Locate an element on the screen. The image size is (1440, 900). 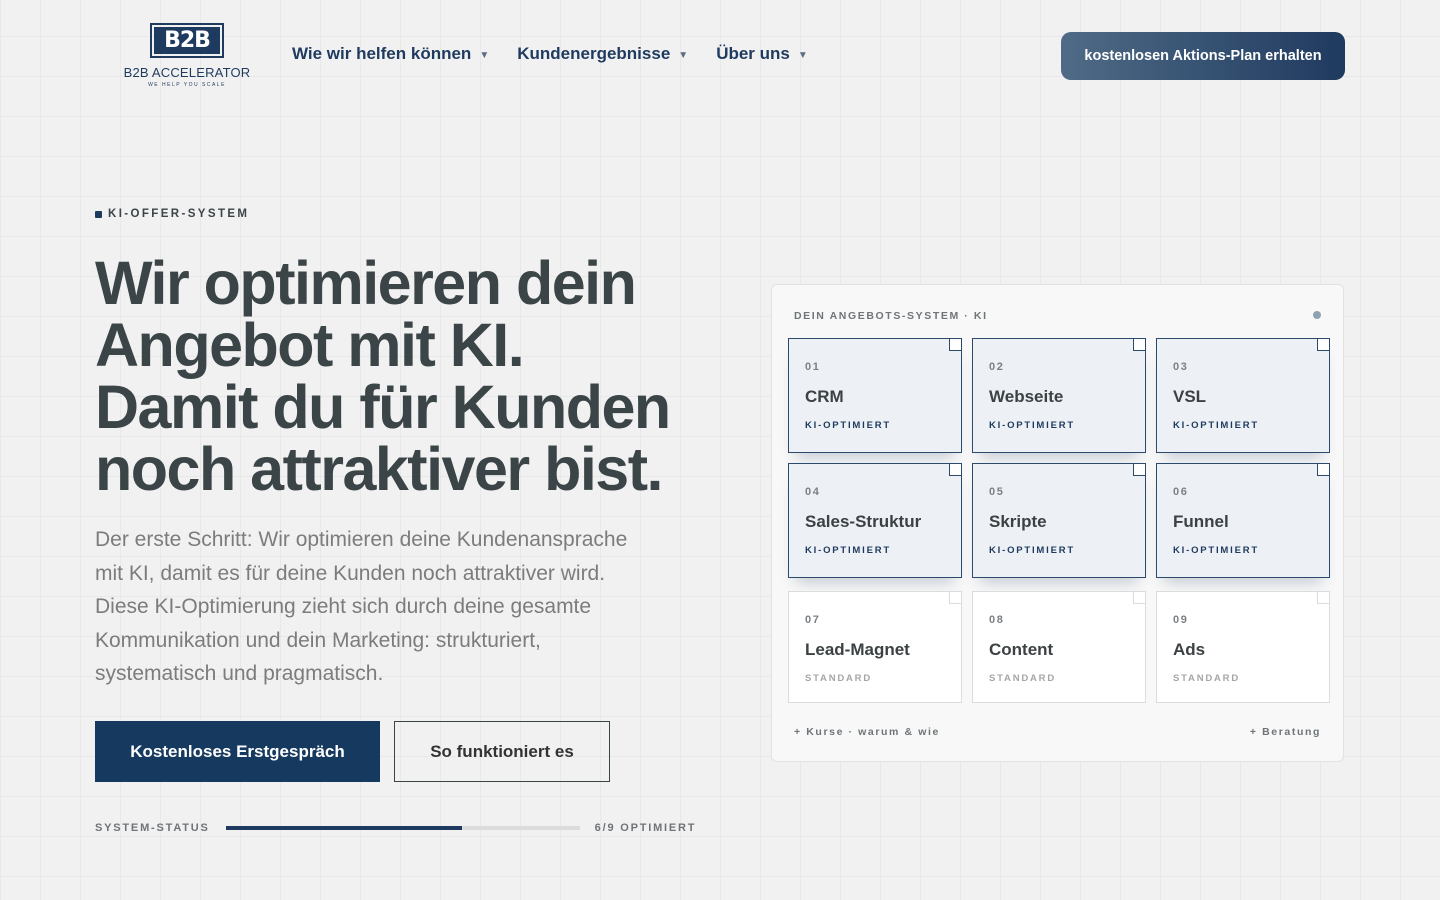
status-dot-icon is located at coordinates (1317, 315).